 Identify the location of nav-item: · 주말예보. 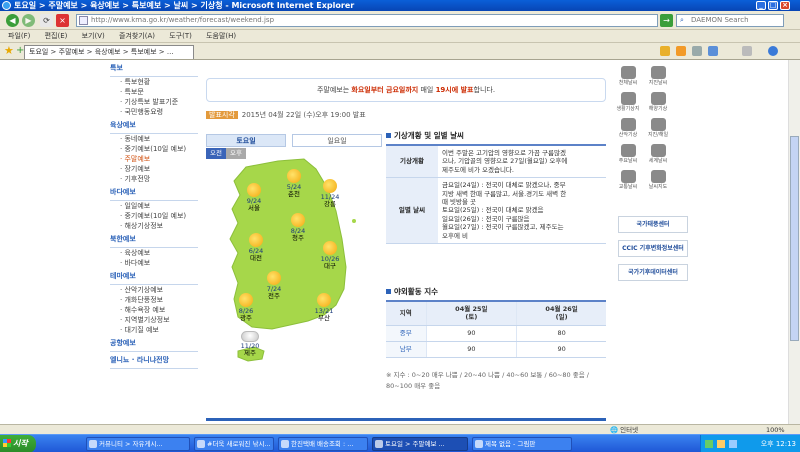
(159, 159).